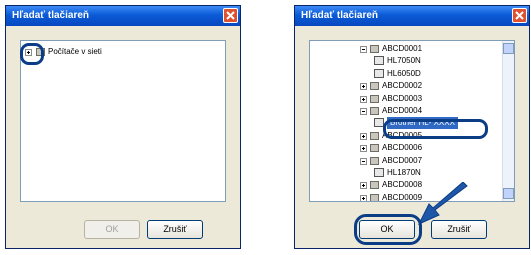 This screenshot has width=531, height=255. What do you see at coordinates (402, 86) in the screenshot?
I see `tree-item-label: ABCD0002` at bounding box center [402, 86].